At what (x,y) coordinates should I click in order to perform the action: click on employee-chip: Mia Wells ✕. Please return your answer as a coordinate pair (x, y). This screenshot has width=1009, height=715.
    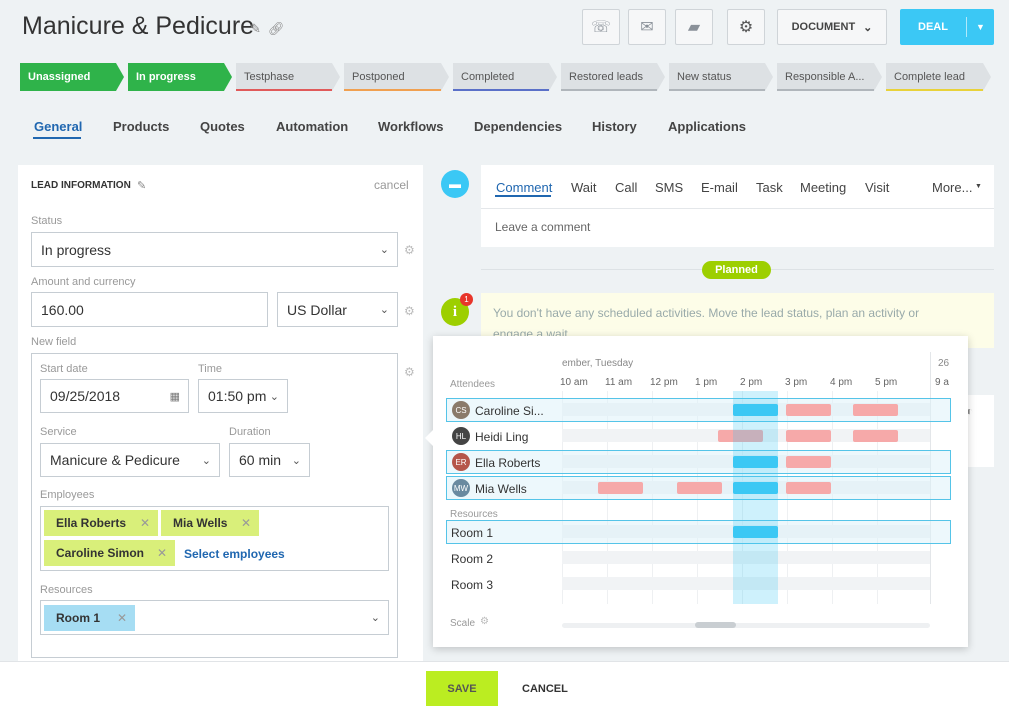
    Looking at the image, I should click on (210, 523).